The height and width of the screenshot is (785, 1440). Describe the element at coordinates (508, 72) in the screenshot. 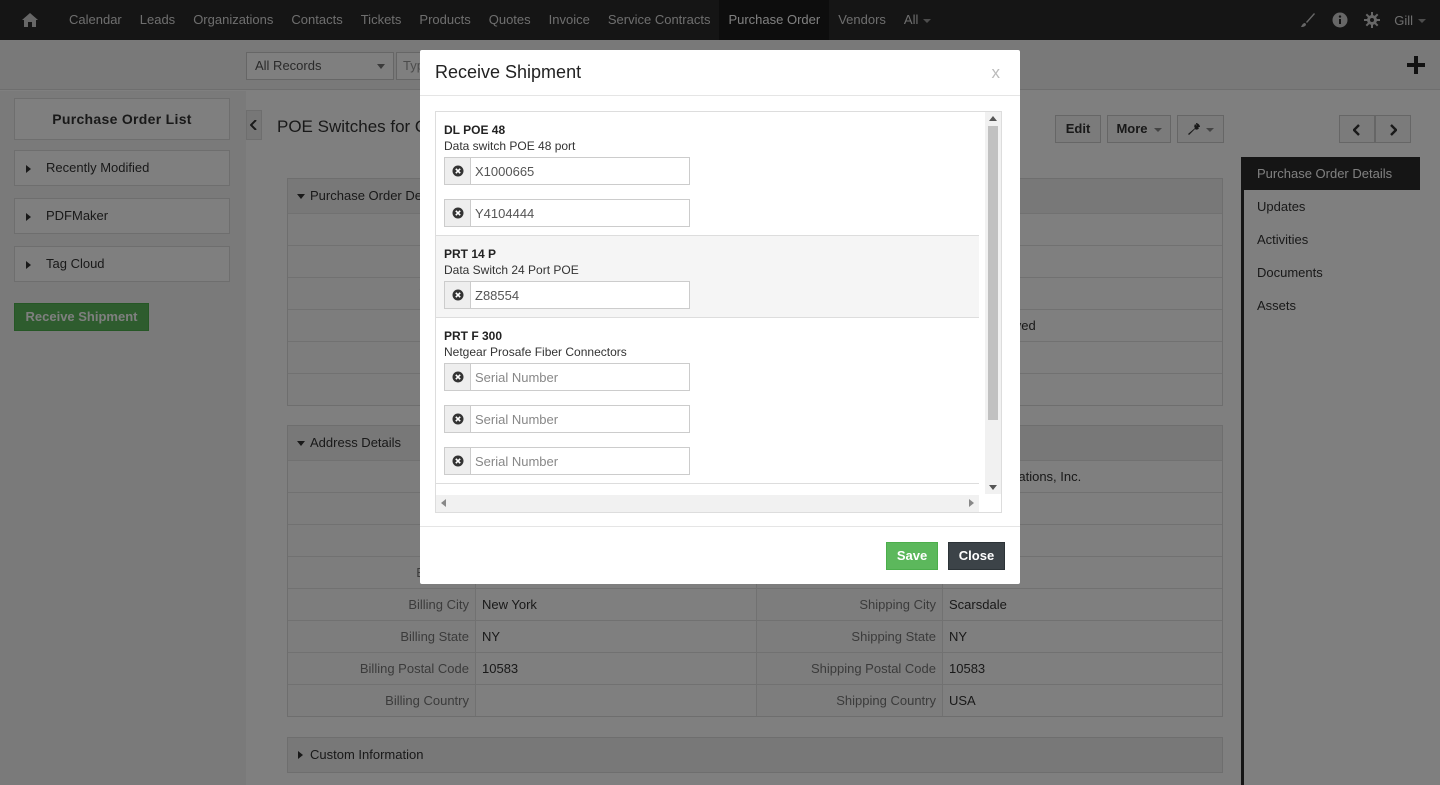

I see `modal-title: Receive Shipment` at that location.